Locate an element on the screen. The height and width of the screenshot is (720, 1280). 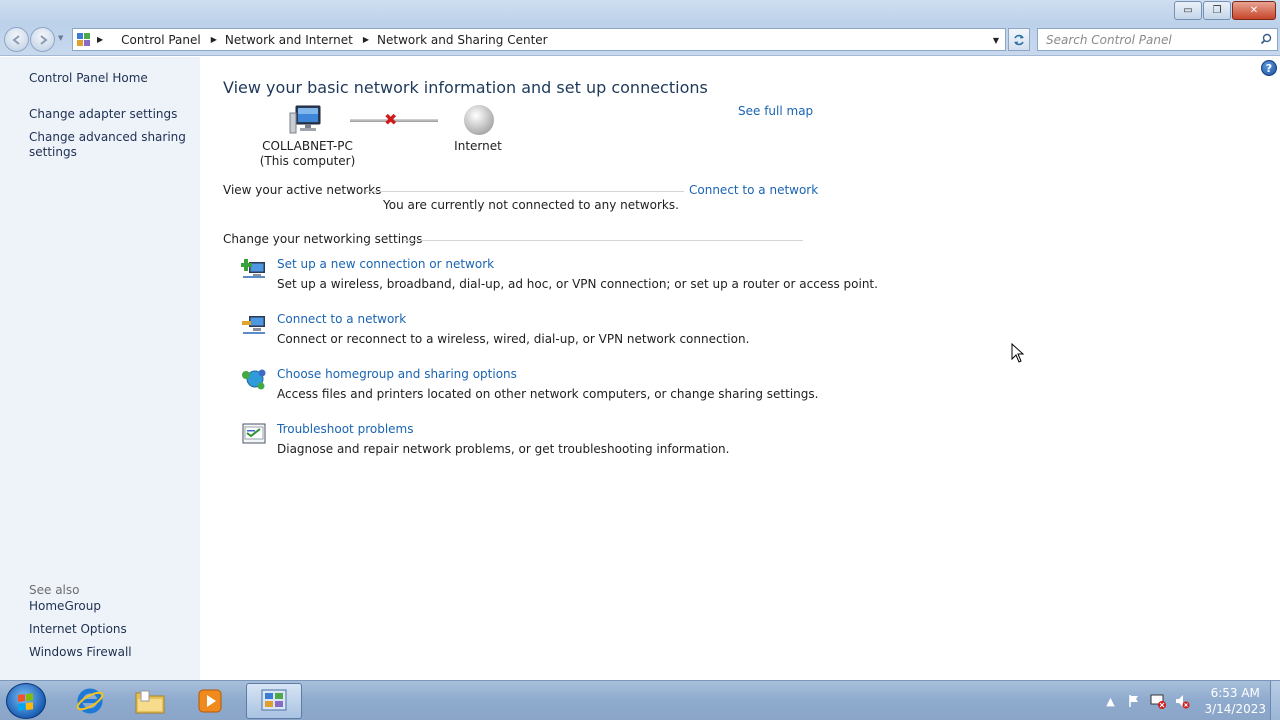
show-desktop-button is located at coordinates (1275, 700).